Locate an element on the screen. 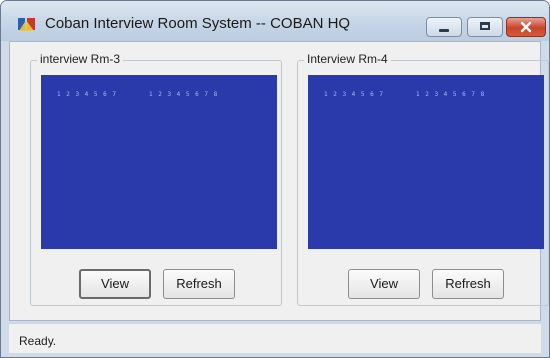 This screenshot has width=550, height=358. status-bar: Ready. is located at coordinates (275, 338).